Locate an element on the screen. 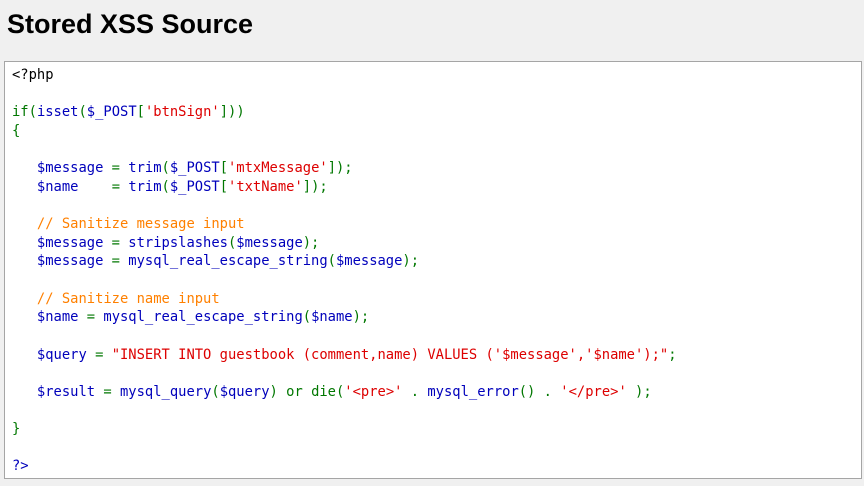 Image resolution: width=864 pixels, height=486 pixels. code-token-comment: // Sanitize message input is located at coordinates (140, 224).